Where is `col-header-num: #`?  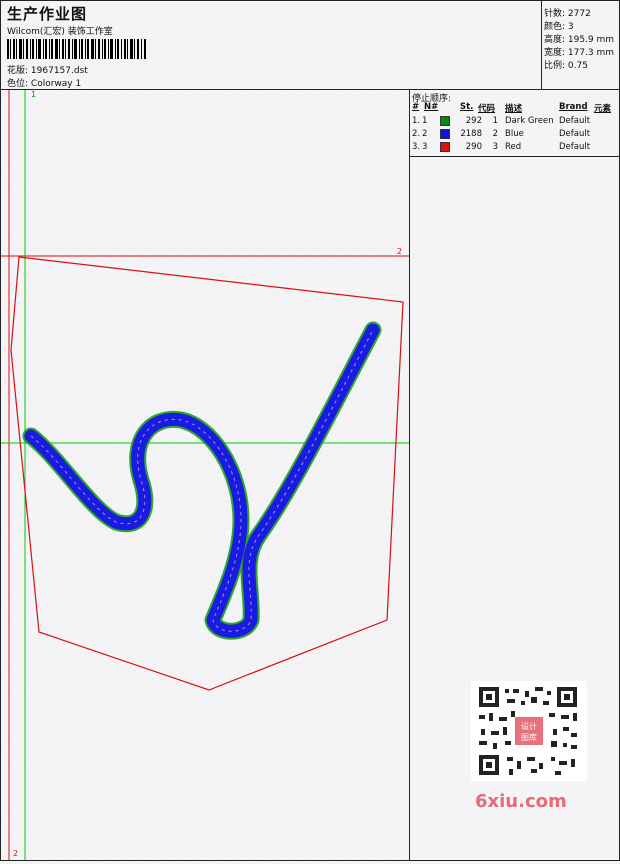
col-header-num: # is located at coordinates (416, 107).